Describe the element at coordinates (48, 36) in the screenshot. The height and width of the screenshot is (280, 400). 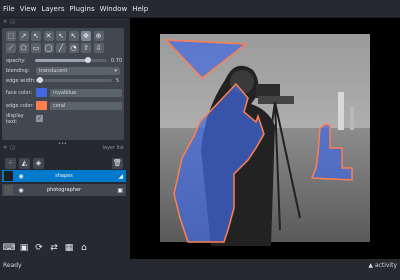
I see `delete-shape-button: ✕` at that location.